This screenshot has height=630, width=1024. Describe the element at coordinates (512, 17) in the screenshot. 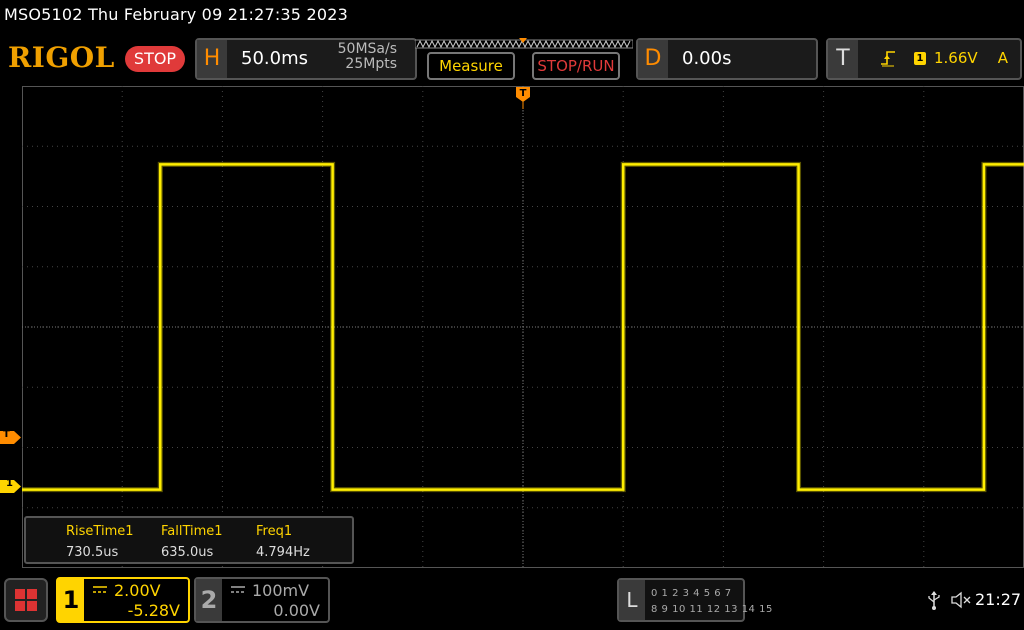

I see `title-bar: MSO5102 Thu February 09 21:27:35 2023` at that location.